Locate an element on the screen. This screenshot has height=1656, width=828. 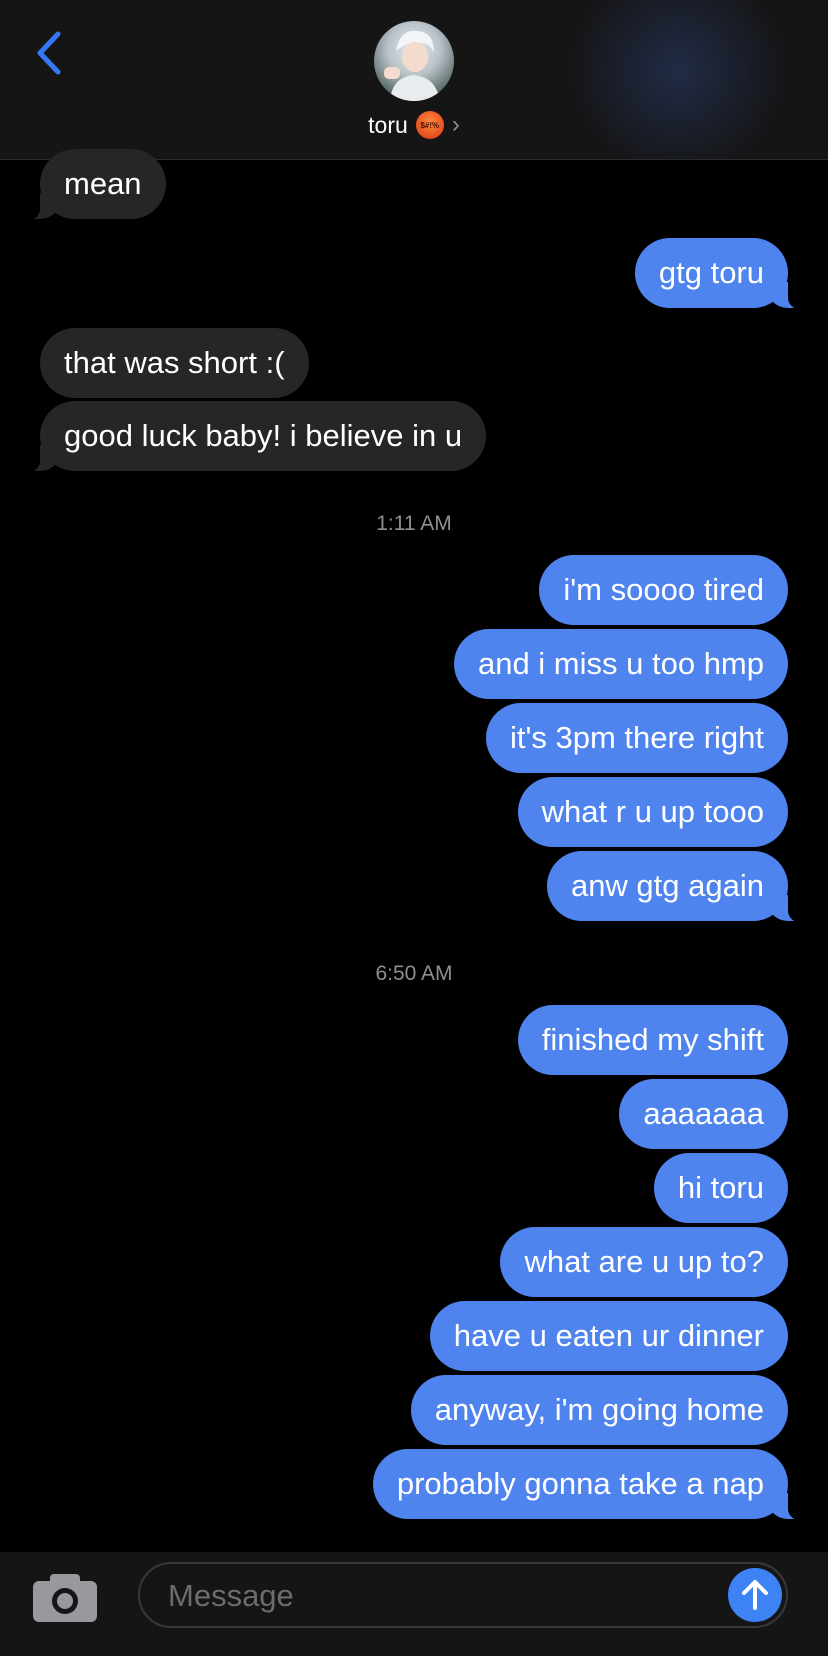
send-button is located at coordinates (755, 1595).